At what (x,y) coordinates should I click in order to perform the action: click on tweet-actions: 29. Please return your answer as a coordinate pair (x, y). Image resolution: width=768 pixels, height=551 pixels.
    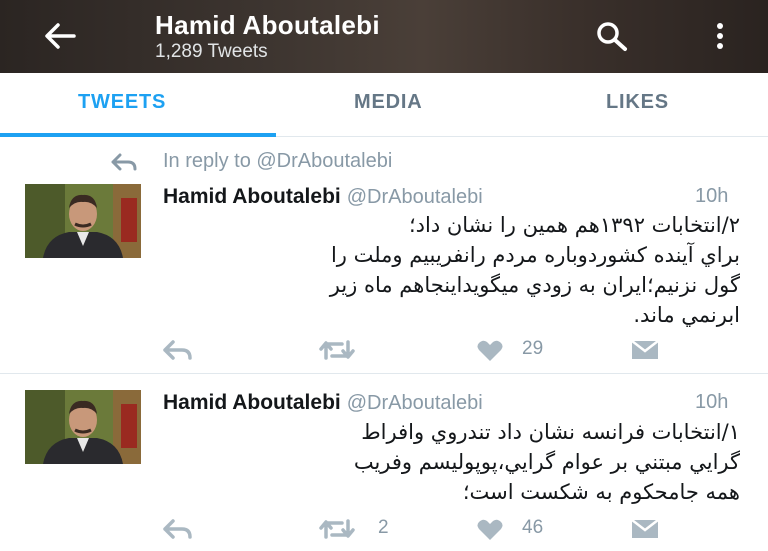
    Looking at the image, I should click on (384, 350).